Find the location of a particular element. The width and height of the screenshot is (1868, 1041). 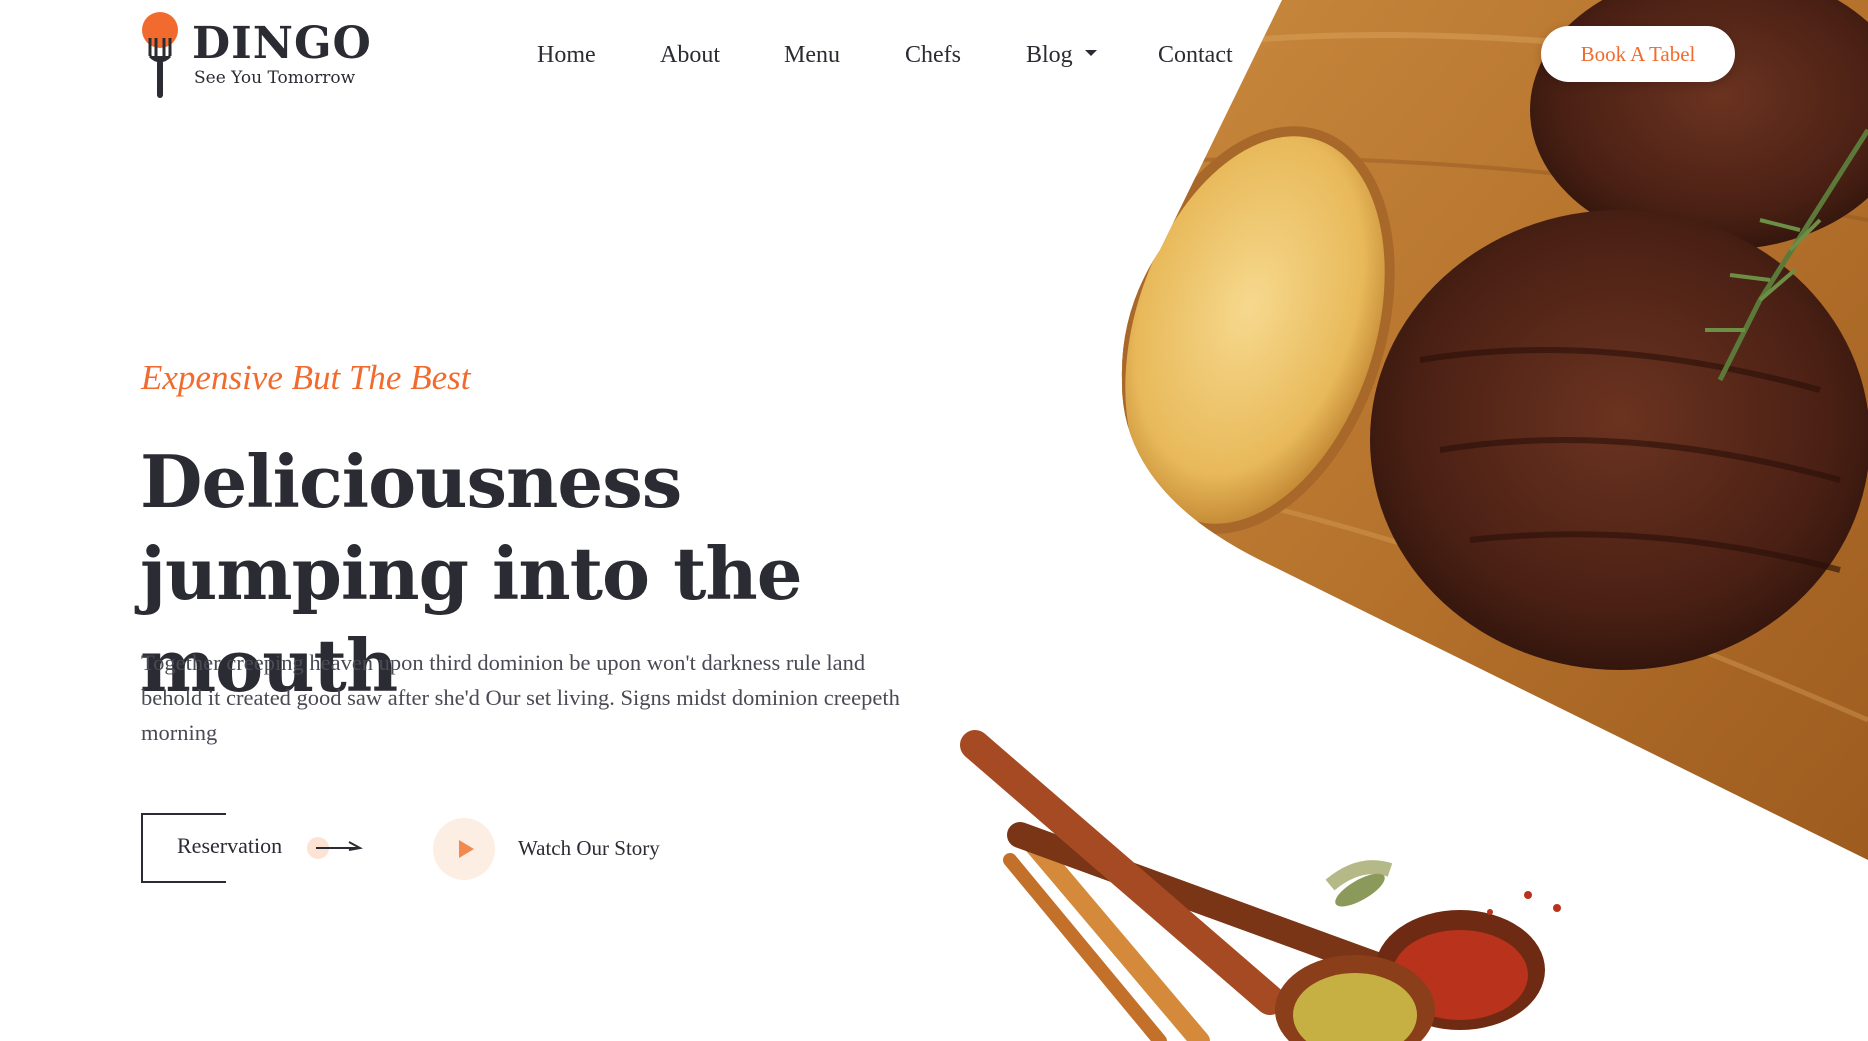

play-button is located at coordinates (464, 849).